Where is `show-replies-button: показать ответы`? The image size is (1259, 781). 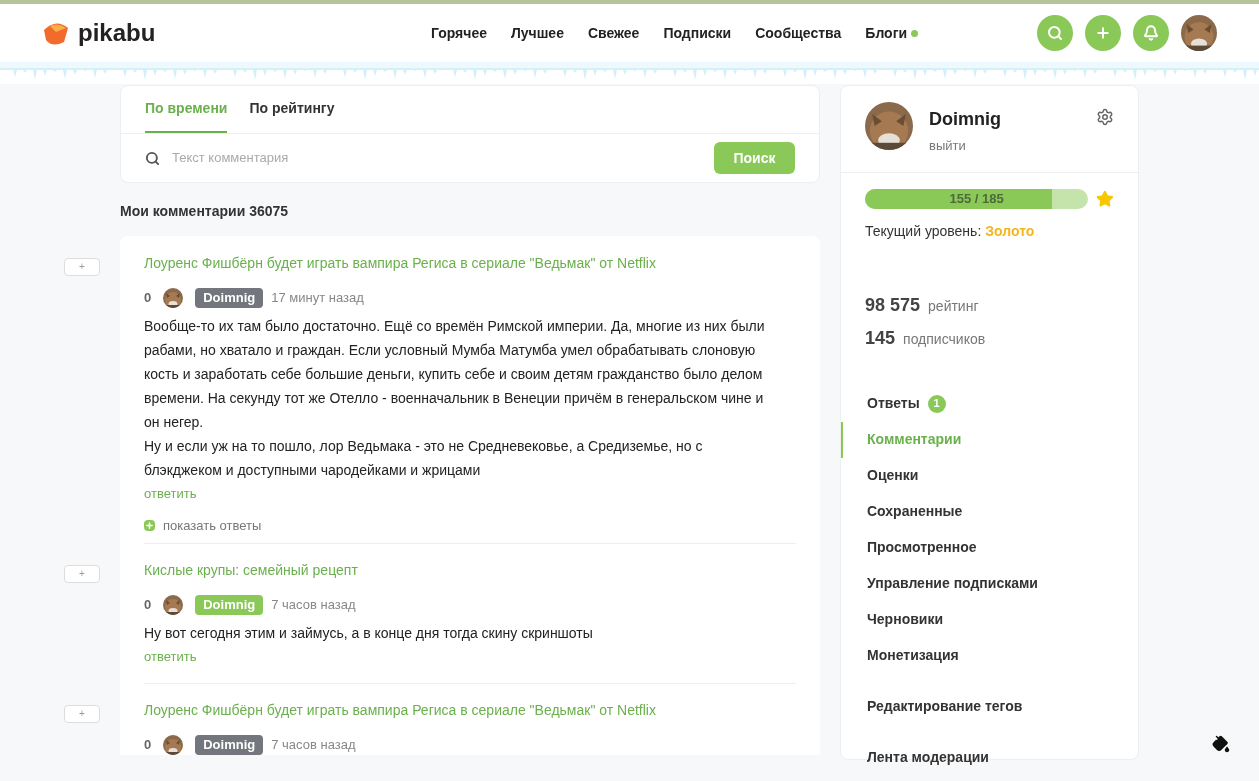
show-replies-button: показать ответы is located at coordinates (203, 525).